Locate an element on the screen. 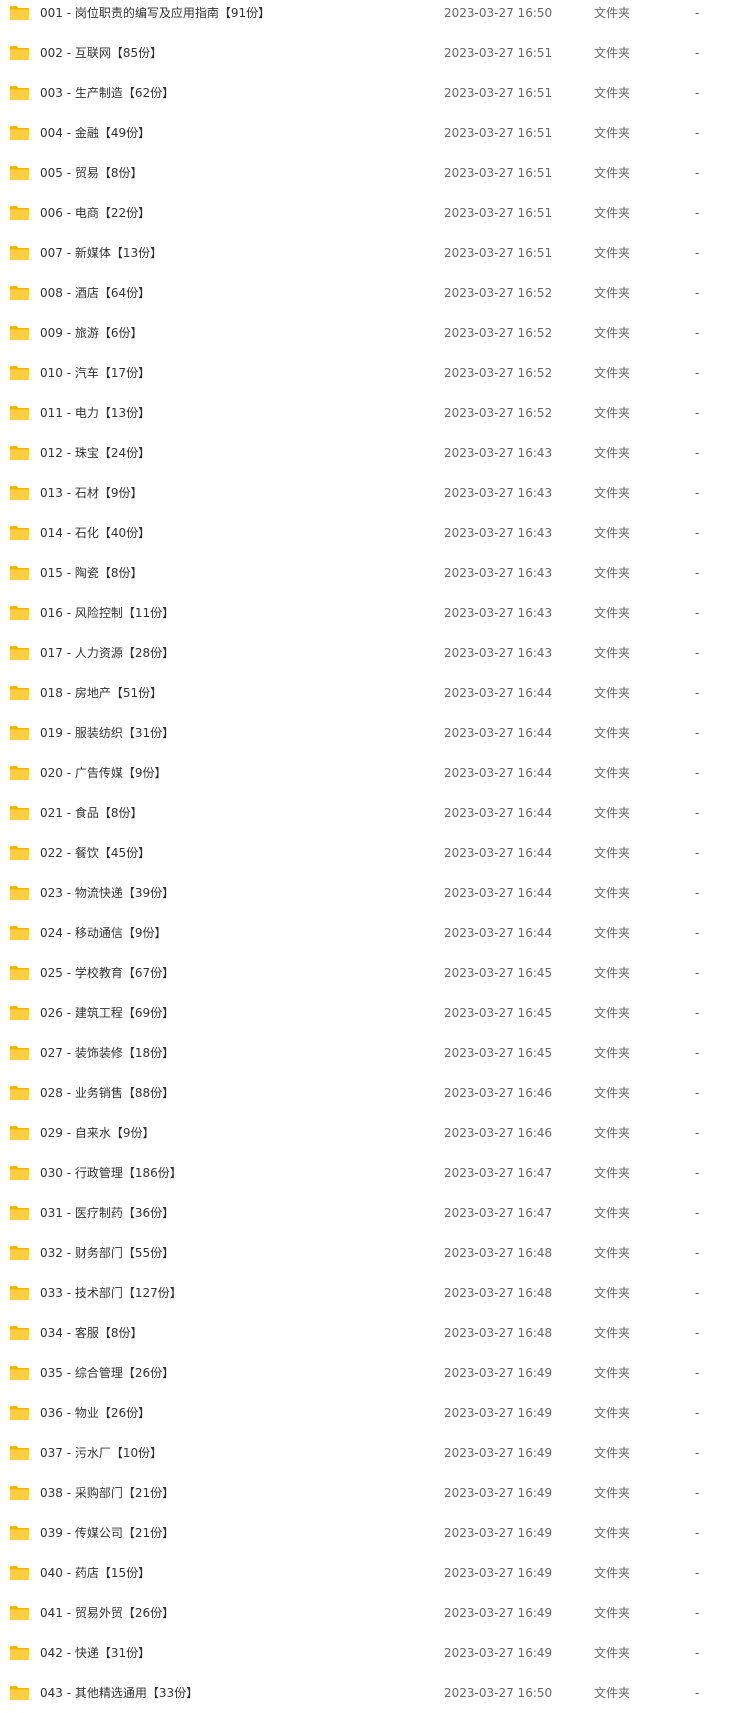  file-row: 032 - 财务部门【55份】 2023-03-27 16:48 文件夹 - is located at coordinates (370, 1253).